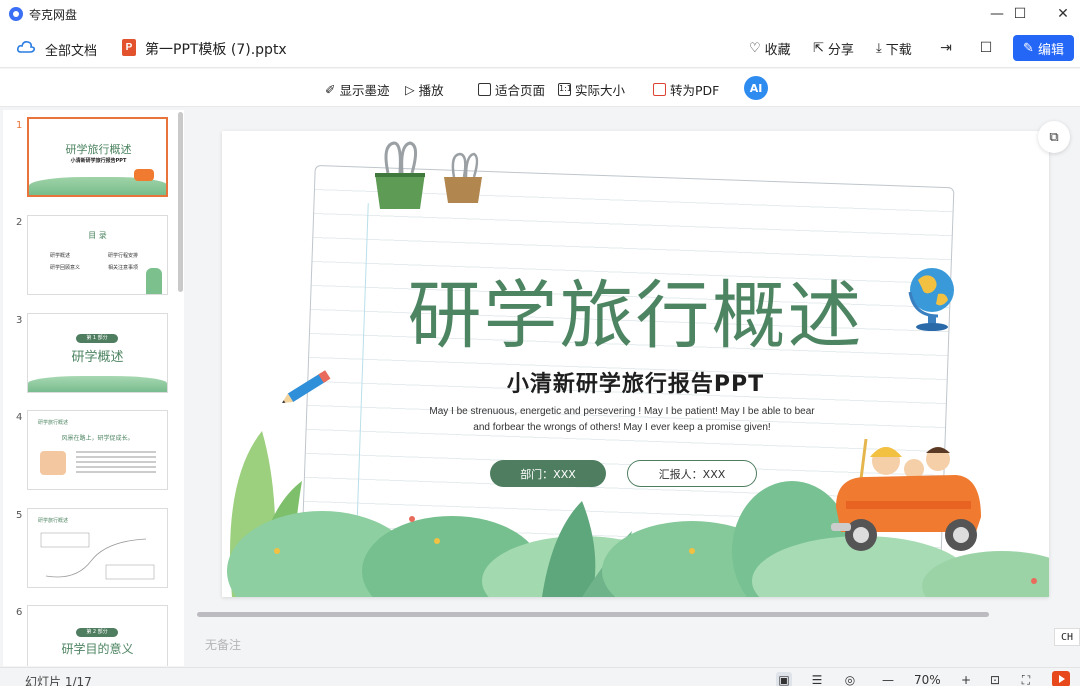 This screenshot has width=1080, height=686. What do you see at coordinates (97, 649) in the screenshot?
I see `thumbnail-title: 研学目的意义` at bounding box center [97, 649].